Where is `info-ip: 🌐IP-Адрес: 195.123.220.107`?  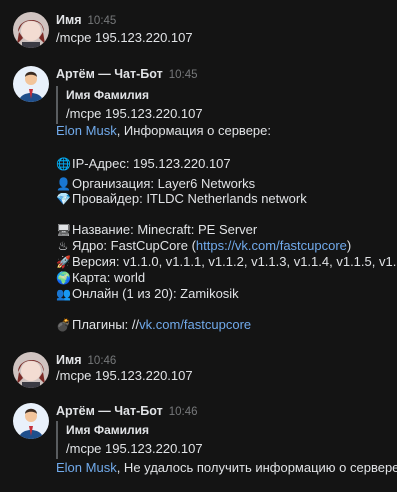 info-ip: 🌐IP-Адрес: 195.123.220.107 is located at coordinates (143, 164).